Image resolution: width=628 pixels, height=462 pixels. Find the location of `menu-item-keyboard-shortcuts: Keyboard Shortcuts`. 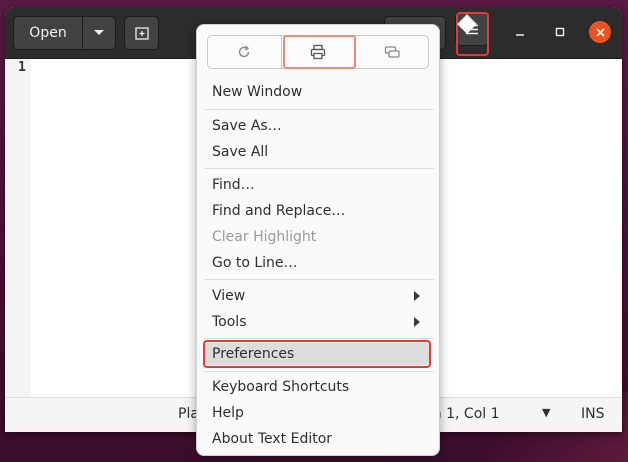

menu-item-keyboard-shortcuts: Keyboard Shortcuts is located at coordinates (280, 387).